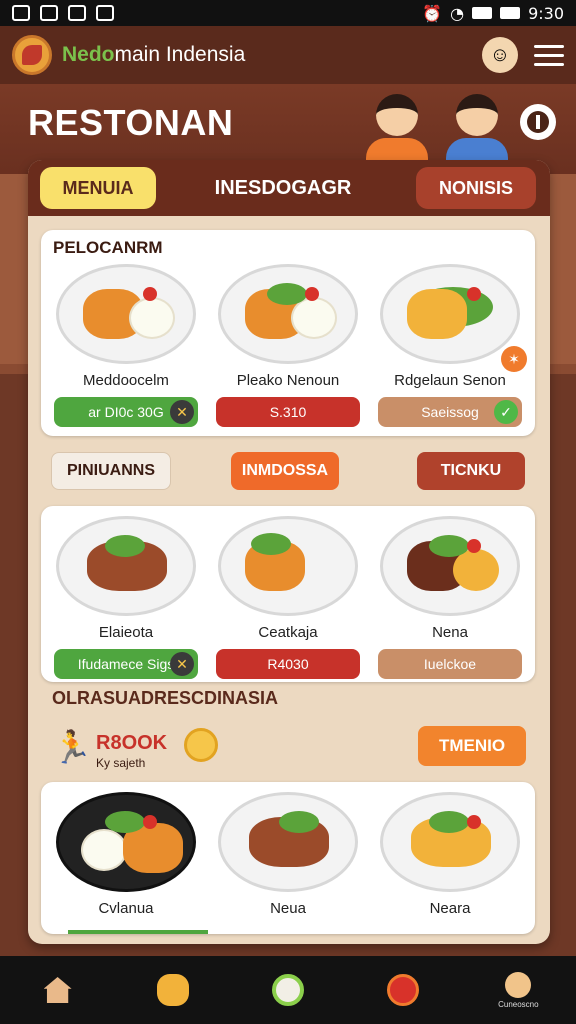  What do you see at coordinates (126, 632) in the screenshot?
I see `dish-name: Elaieota` at bounding box center [126, 632].